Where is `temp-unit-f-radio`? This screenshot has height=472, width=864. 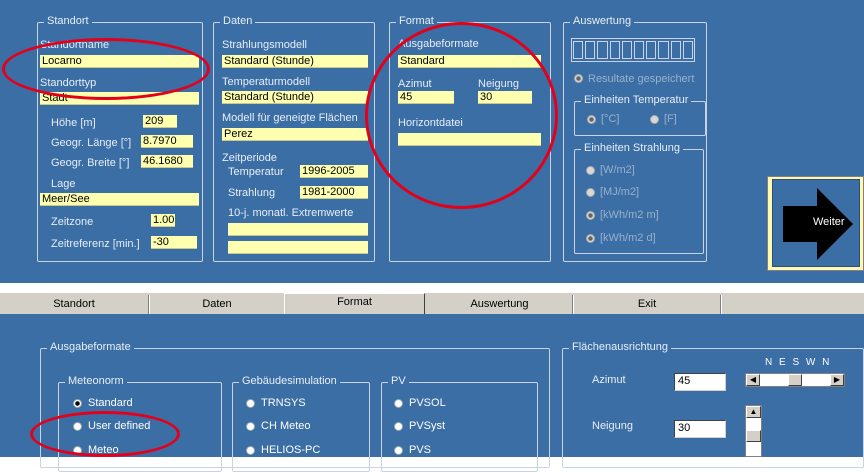 temp-unit-f-radio is located at coordinates (654, 119).